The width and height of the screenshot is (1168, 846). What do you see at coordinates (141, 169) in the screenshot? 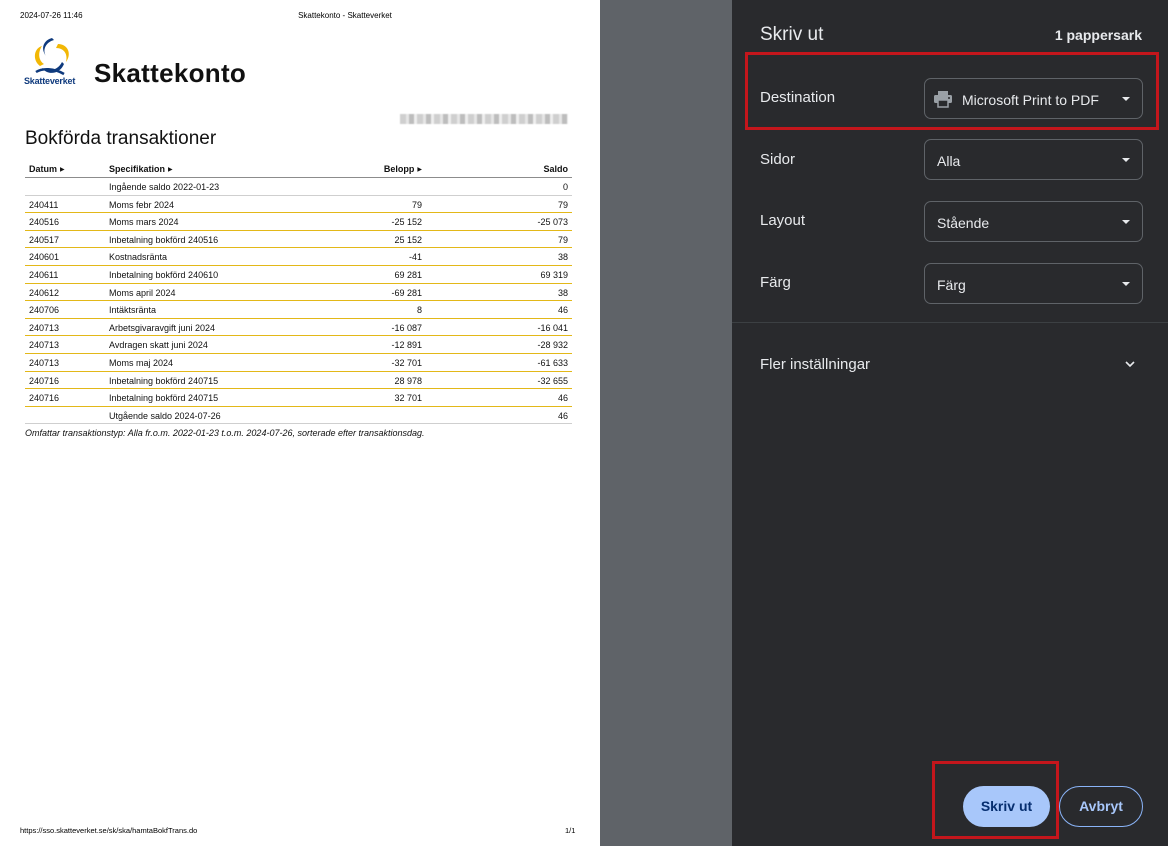
I see `header-spec: Specifikation ▶` at bounding box center [141, 169].